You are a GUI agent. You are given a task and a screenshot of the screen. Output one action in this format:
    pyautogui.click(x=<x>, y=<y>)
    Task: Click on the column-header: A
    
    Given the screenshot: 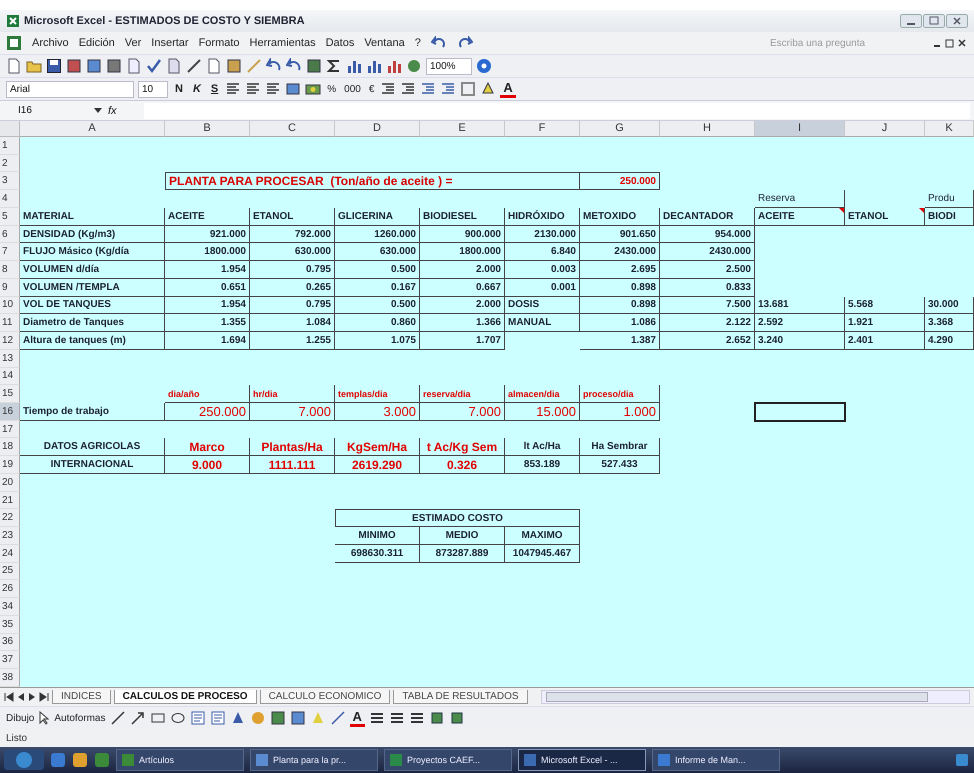 What is the action you would take?
    pyautogui.click(x=92, y=129)
    